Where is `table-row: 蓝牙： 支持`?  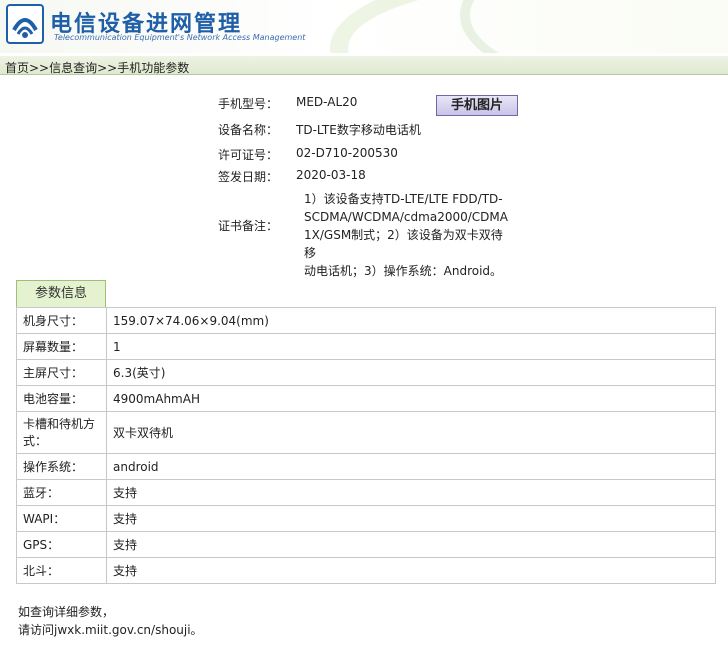 table-row: 蓝牙： 支持 is located at coordinates (366, 492).